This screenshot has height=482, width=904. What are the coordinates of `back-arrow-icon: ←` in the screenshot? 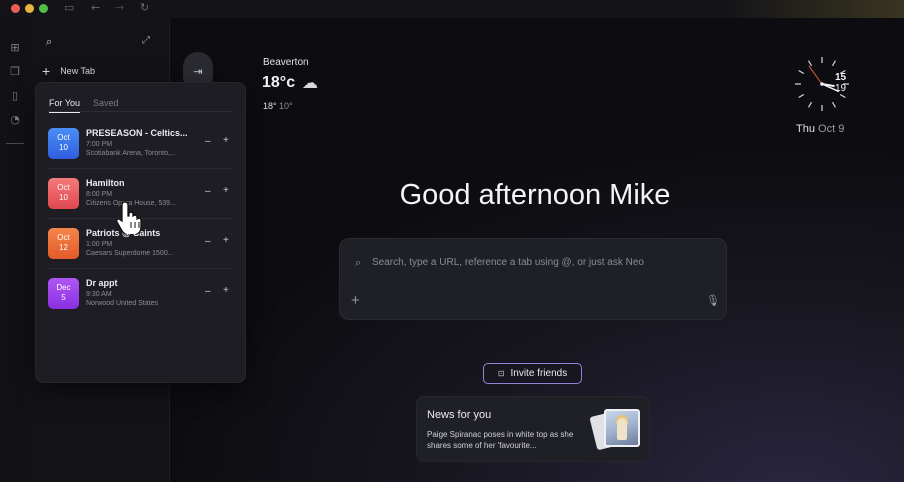 It's located at (95, 7).